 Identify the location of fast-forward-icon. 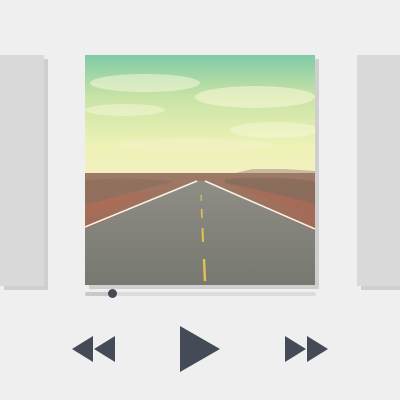
(306, 349).